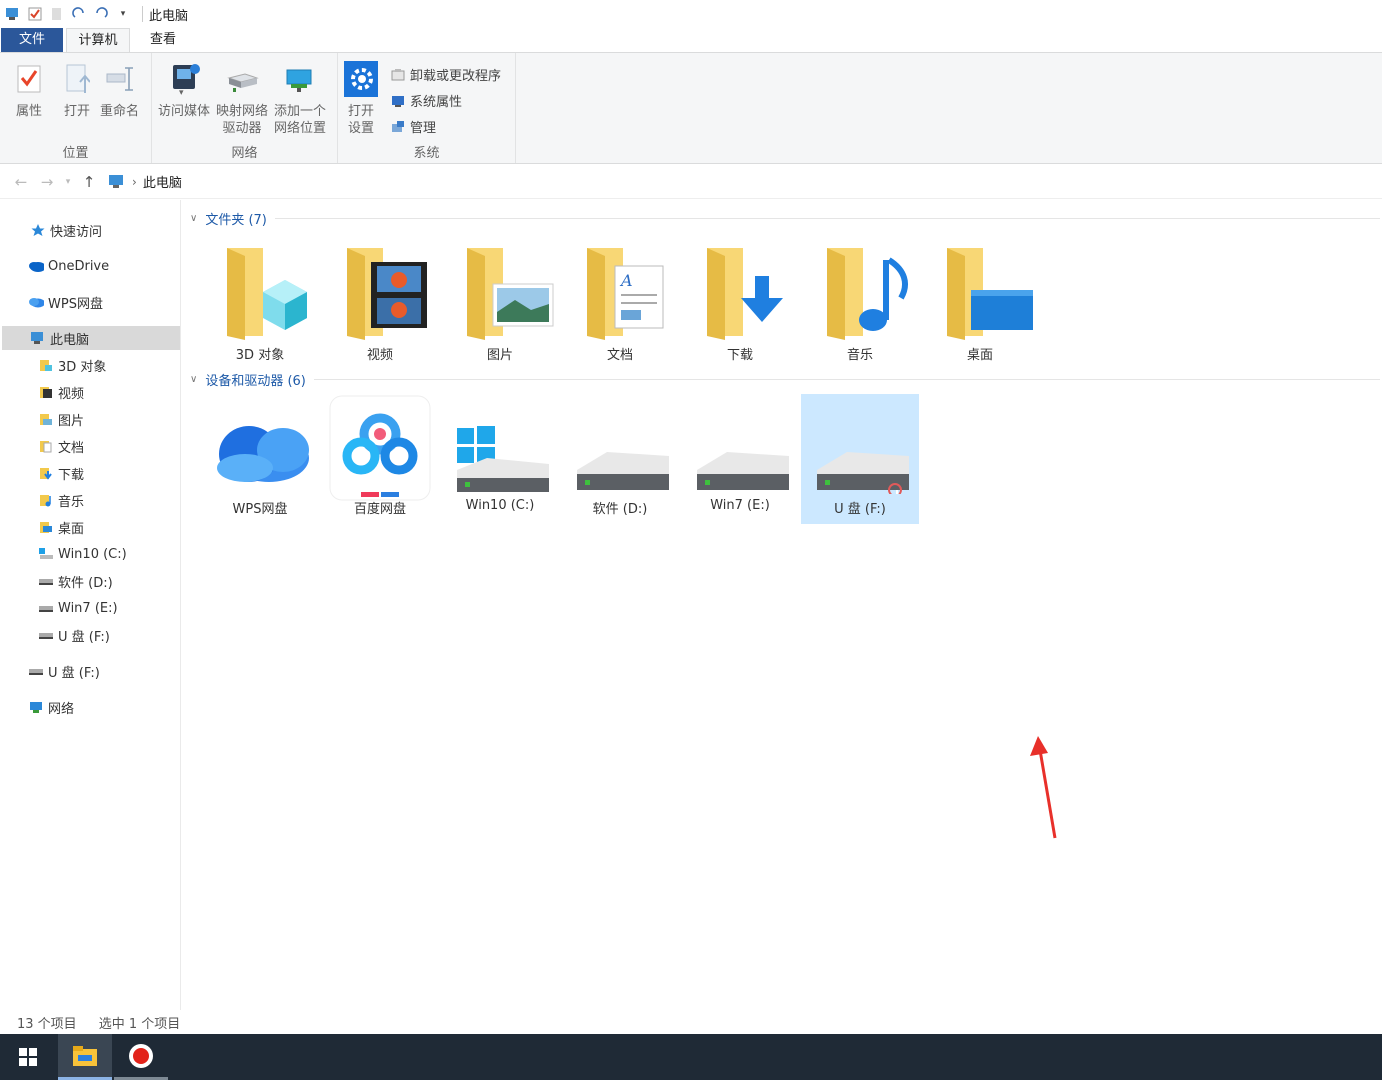  What do you see at coordinates (78, 608) in the screenshot?
I see `sidebar-item-win7-e: Win7 (E:)` at bounding box center [78, 608].